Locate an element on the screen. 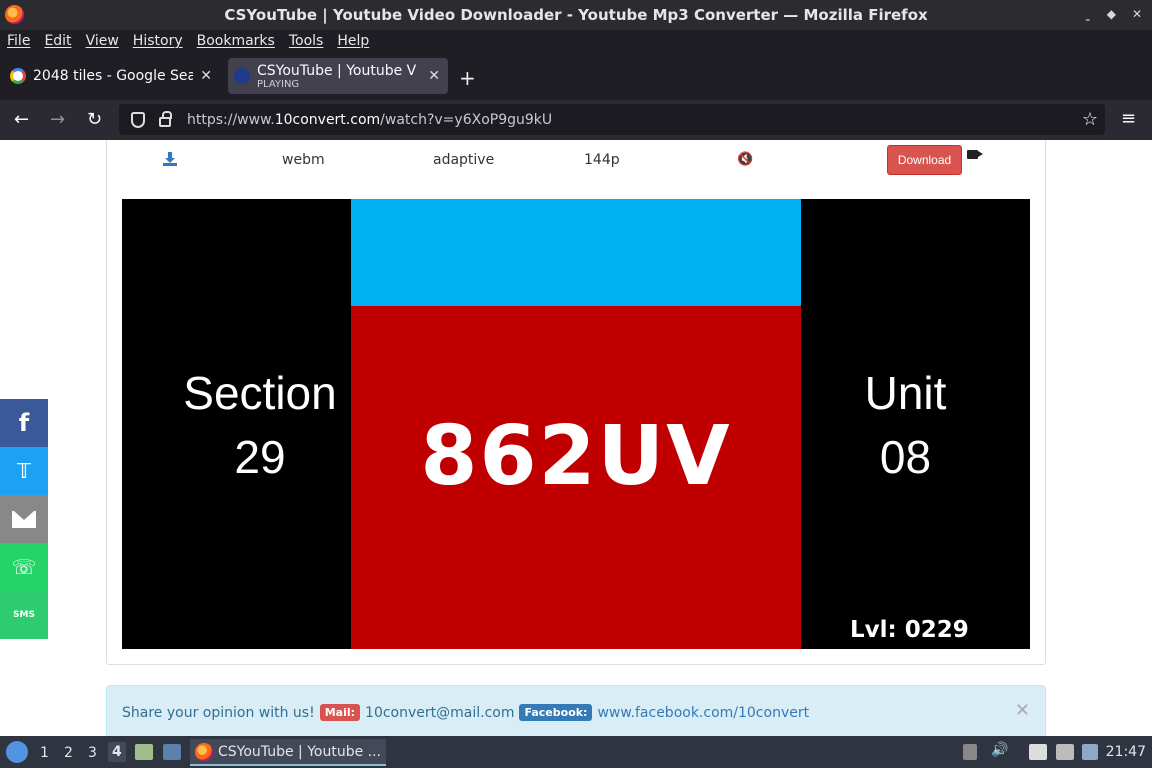  tab-label: 2048 tiles - Google Search is located at coordinates (113, 76).